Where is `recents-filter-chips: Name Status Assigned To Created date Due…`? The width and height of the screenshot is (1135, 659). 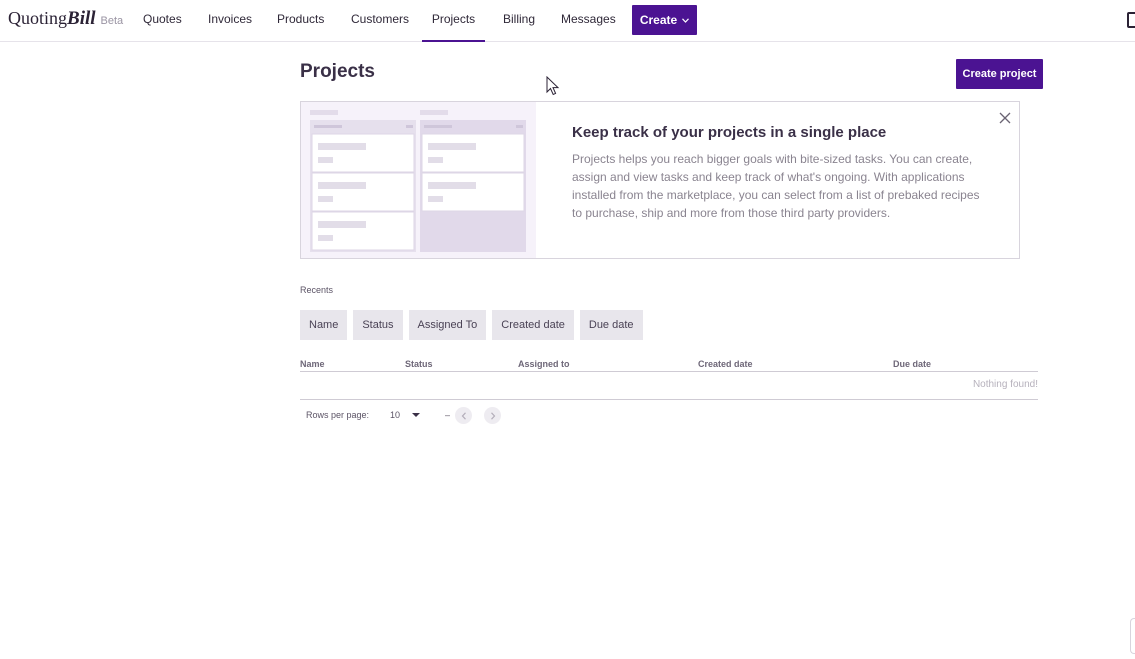
recents-filter-chips: Name Status Assigned To Created date Due… is located at coordinates (471, 325).